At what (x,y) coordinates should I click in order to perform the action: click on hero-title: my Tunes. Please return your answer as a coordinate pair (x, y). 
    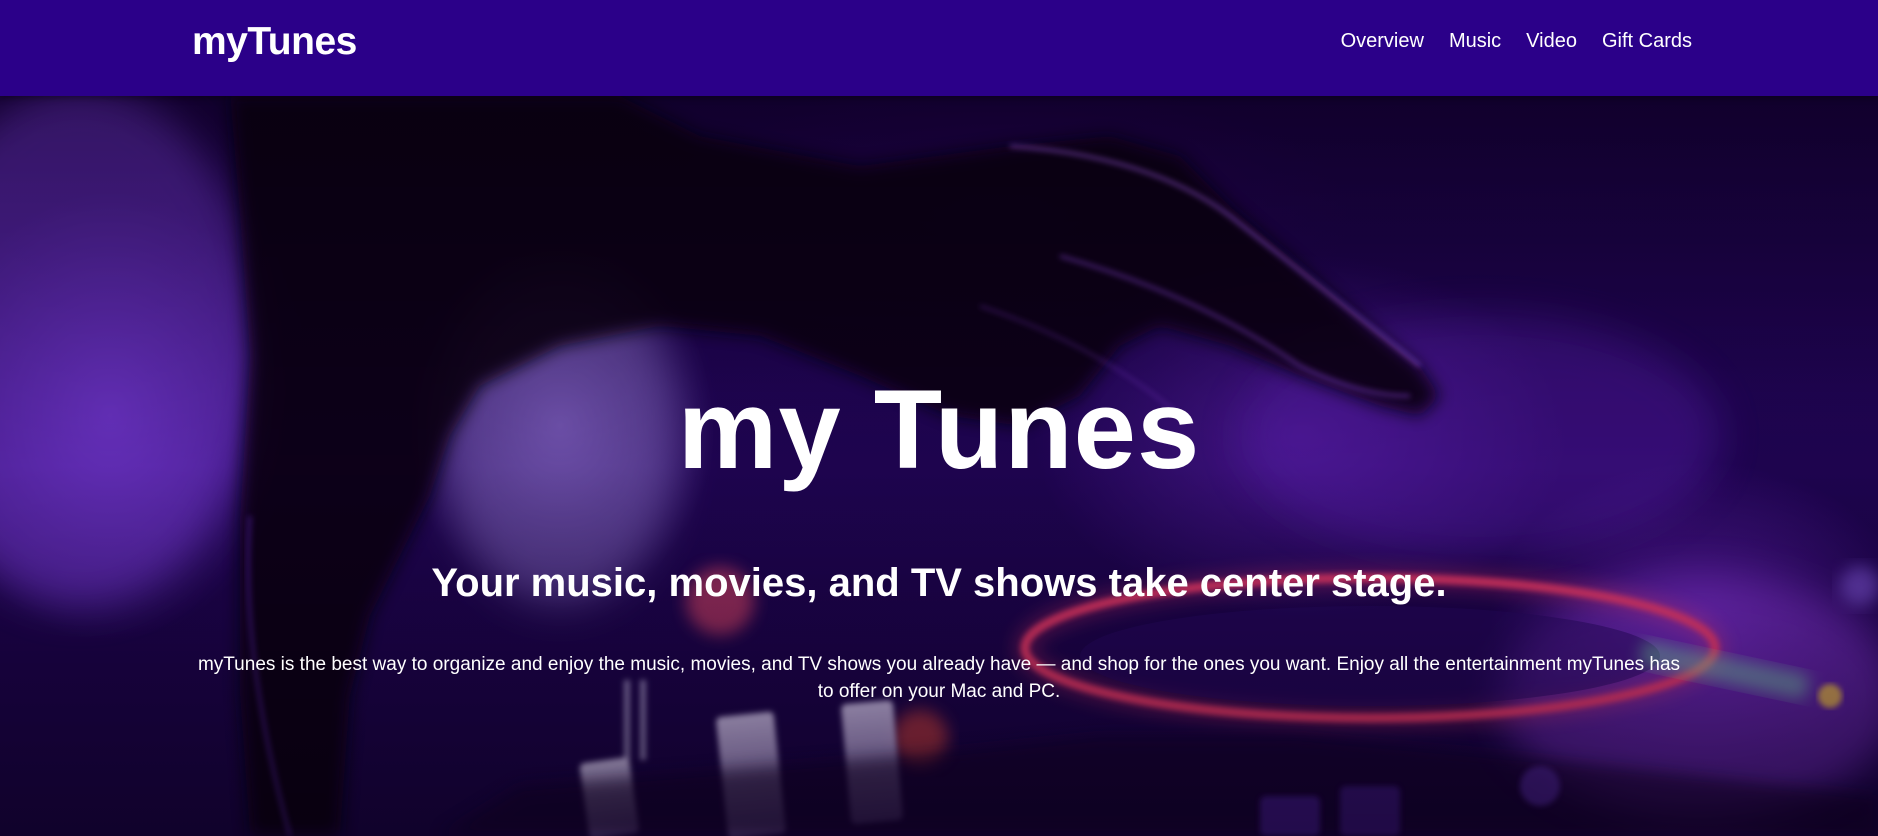
    Looking at the image, I should click on (939, 429).